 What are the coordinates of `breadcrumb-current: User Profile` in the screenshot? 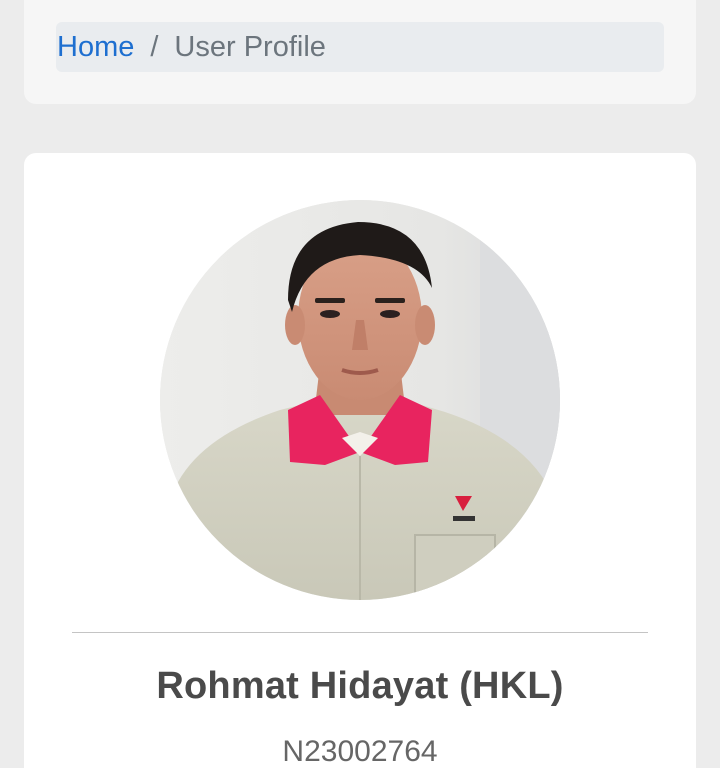 It's located at (250, 46).